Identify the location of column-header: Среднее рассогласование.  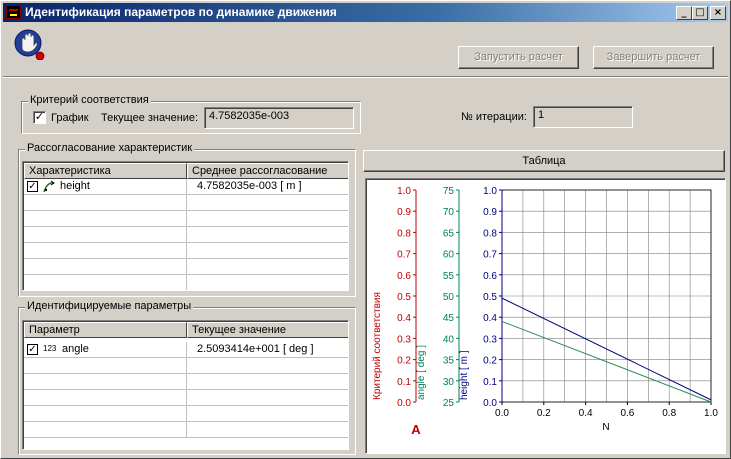
(267, 171).